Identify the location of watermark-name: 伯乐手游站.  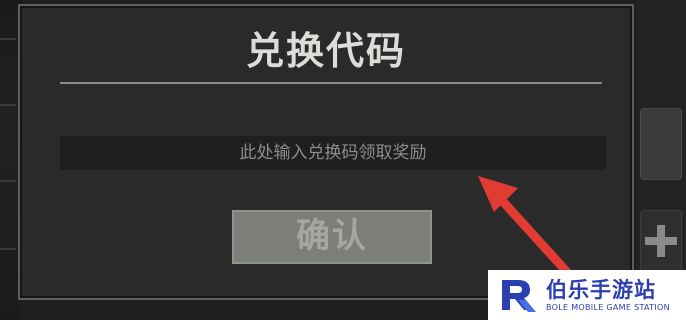
(601, 290).